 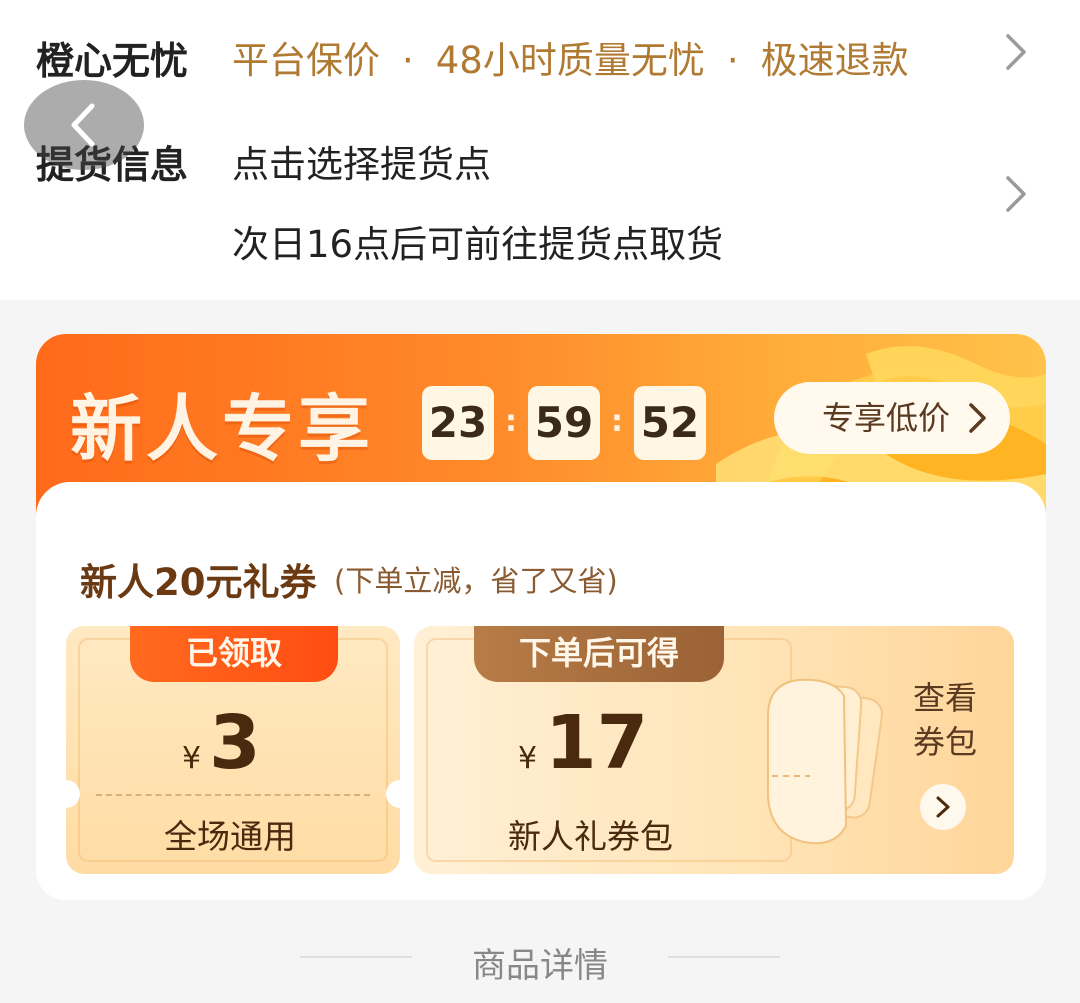 I want to click on coupon-title: 新人20元礼券, so click(x=198, y=582).